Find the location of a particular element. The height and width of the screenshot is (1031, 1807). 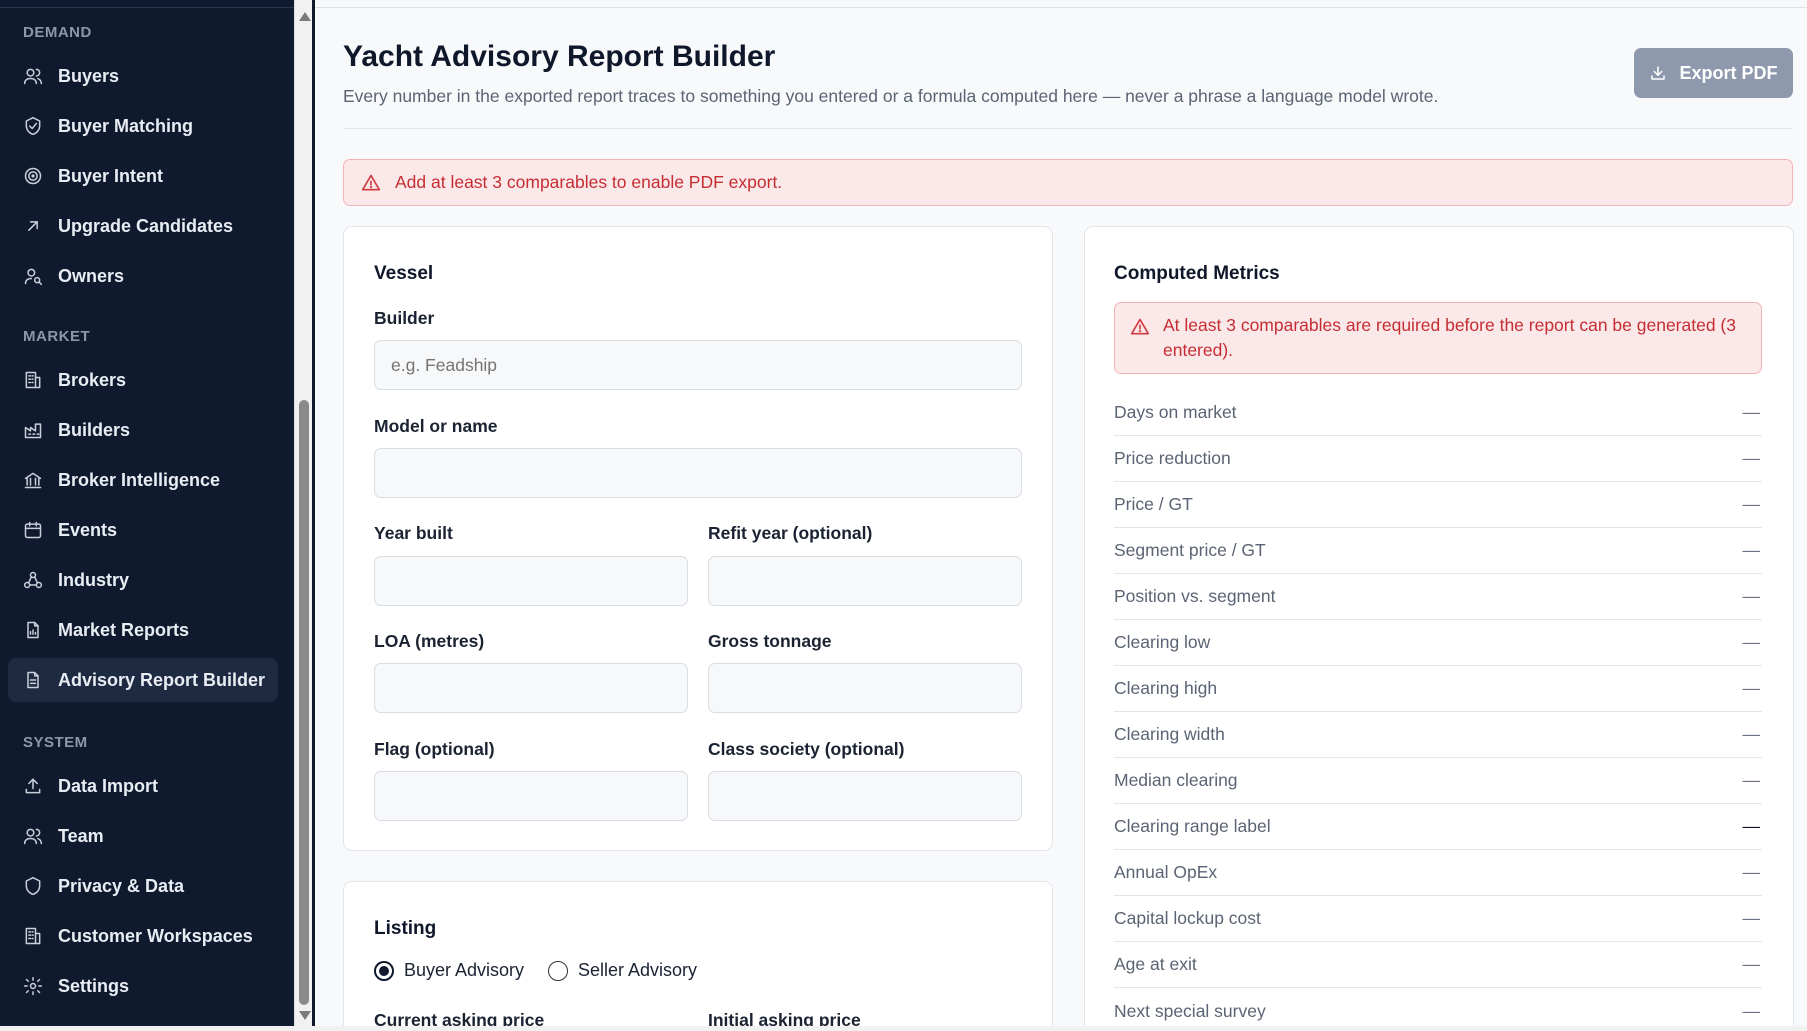

metric-row-age-at-exit: Age at exit — is located at coordinates (1438, 965).